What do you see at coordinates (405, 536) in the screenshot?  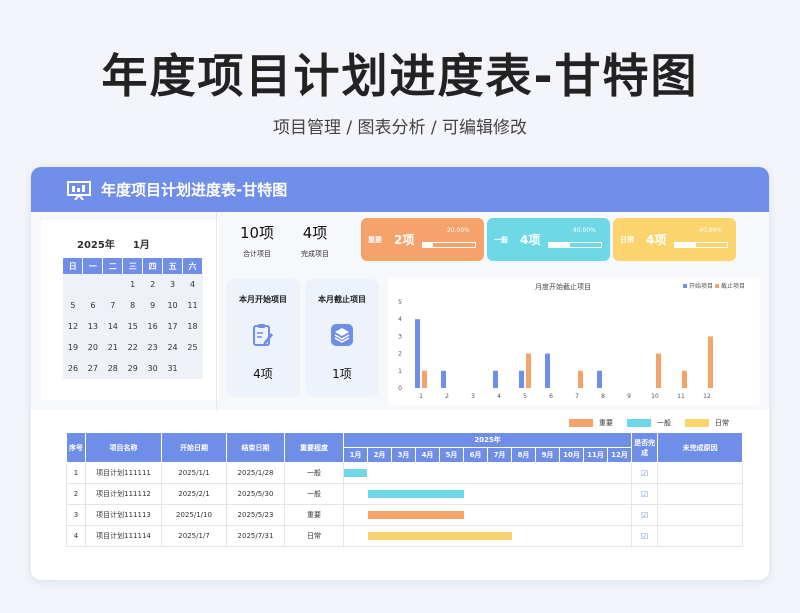 I see `table-row: 4 项目计划111114 2025/1/7 2025/7/31 日常 ☑` at bounding box center [405, 536].